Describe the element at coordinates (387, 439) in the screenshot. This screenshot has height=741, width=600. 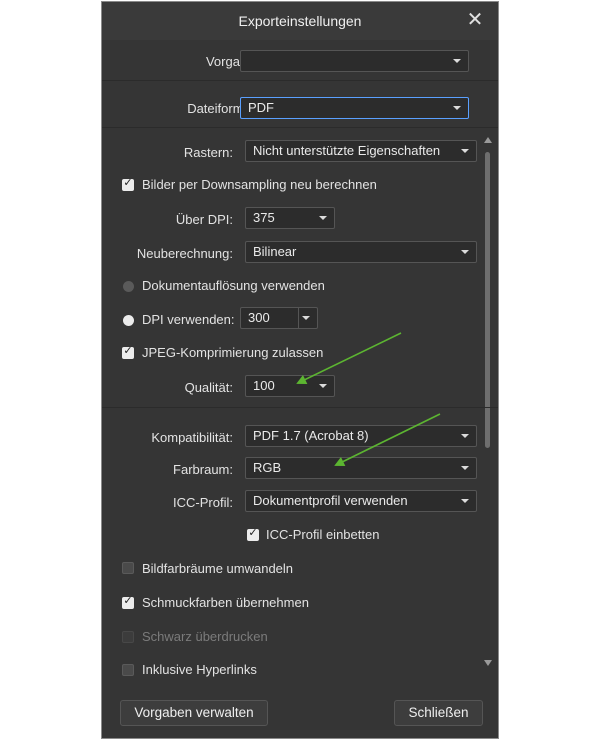
I see `arrow-to-colorspace` at that location.